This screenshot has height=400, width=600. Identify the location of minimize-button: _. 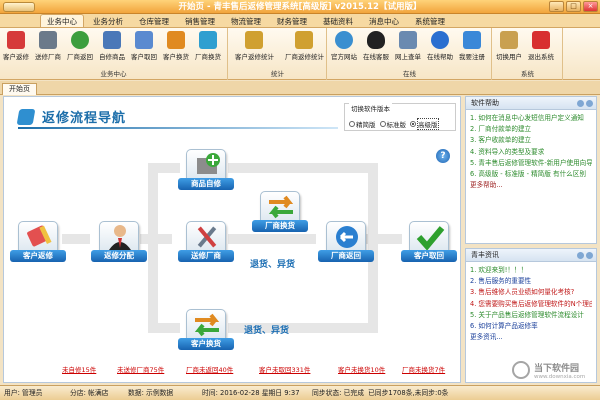
(556, 6).